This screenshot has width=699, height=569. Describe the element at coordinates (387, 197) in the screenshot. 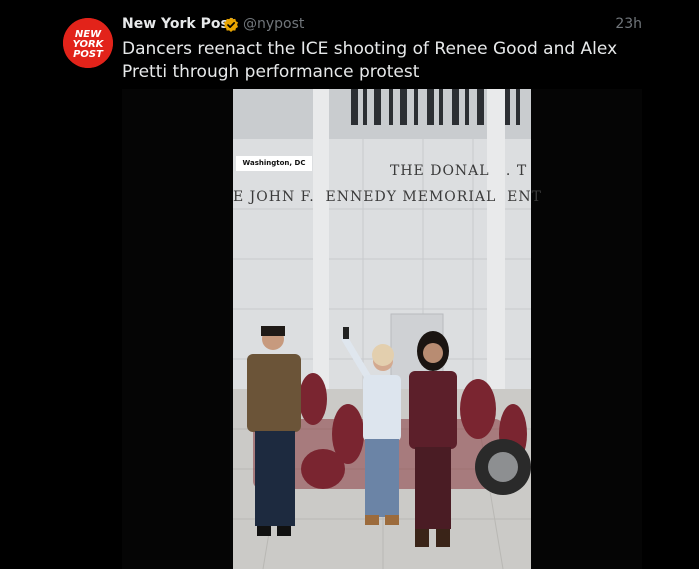

I see `building-sign-line-2: E JOHN F. ENNEDY MEMORIAL ENT` at that location.